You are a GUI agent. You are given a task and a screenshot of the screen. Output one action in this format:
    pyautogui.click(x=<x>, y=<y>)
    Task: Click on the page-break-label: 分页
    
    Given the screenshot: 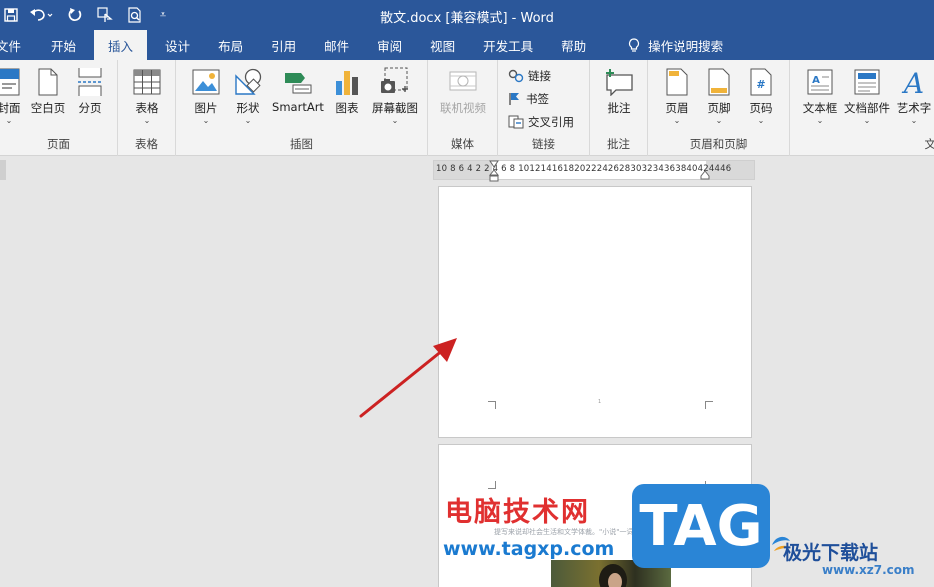 What is the action you would take?
    pyautogui.click(x=90, y=108)
    